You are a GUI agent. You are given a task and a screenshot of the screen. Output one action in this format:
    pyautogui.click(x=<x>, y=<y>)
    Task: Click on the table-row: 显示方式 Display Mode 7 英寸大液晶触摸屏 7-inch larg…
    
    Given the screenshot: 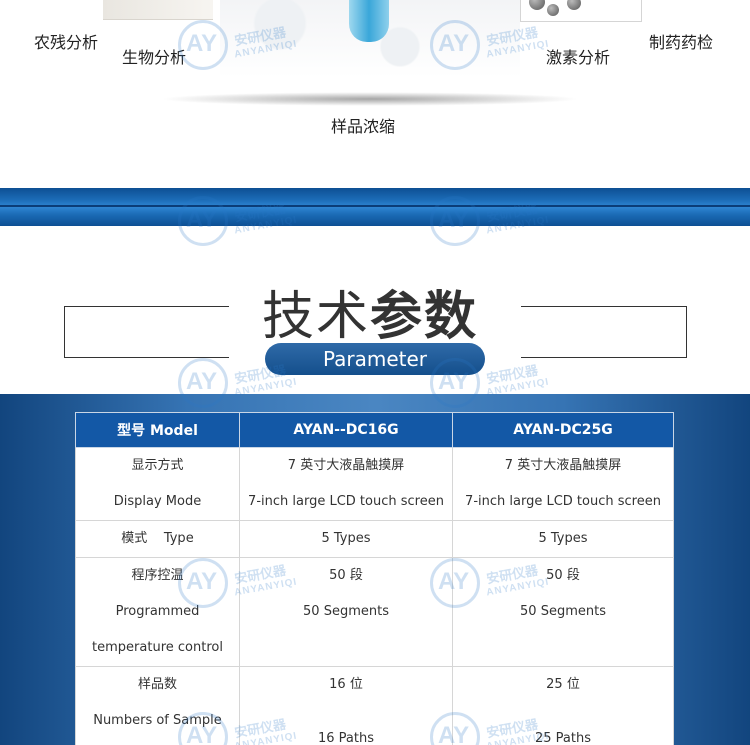 What is the action you would take?
    pyautogui.click(x=374, y=484)
    